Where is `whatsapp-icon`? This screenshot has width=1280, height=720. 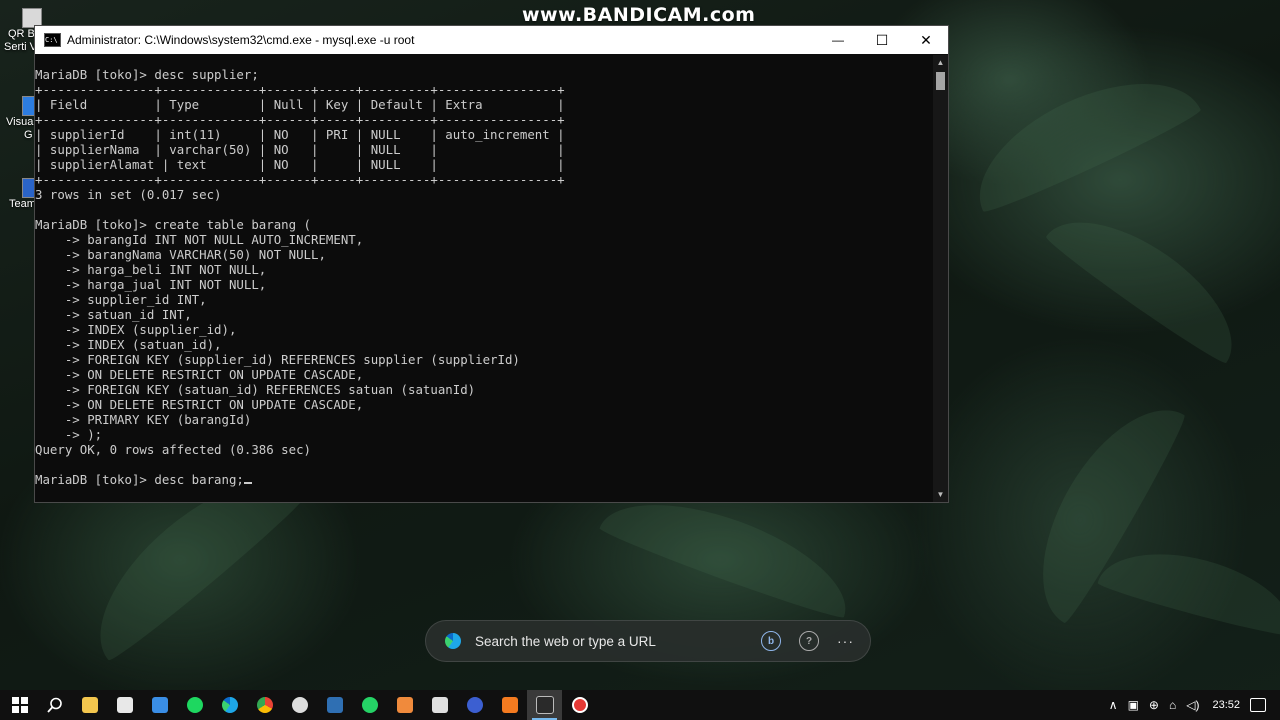 whatsapp-icon is located at coordinates (369, 705).